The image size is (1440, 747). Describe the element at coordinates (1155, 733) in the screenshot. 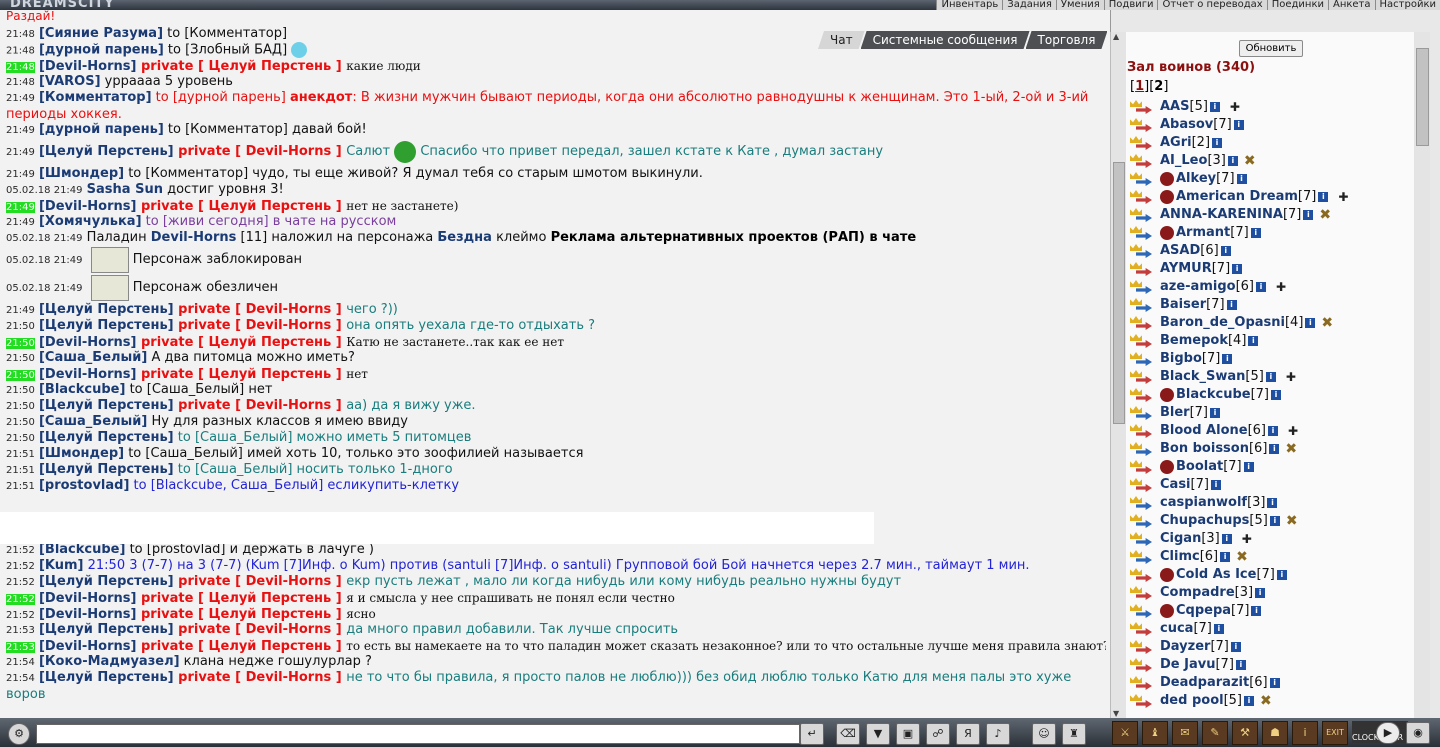

I see `bag-icon: ♝` at that location.